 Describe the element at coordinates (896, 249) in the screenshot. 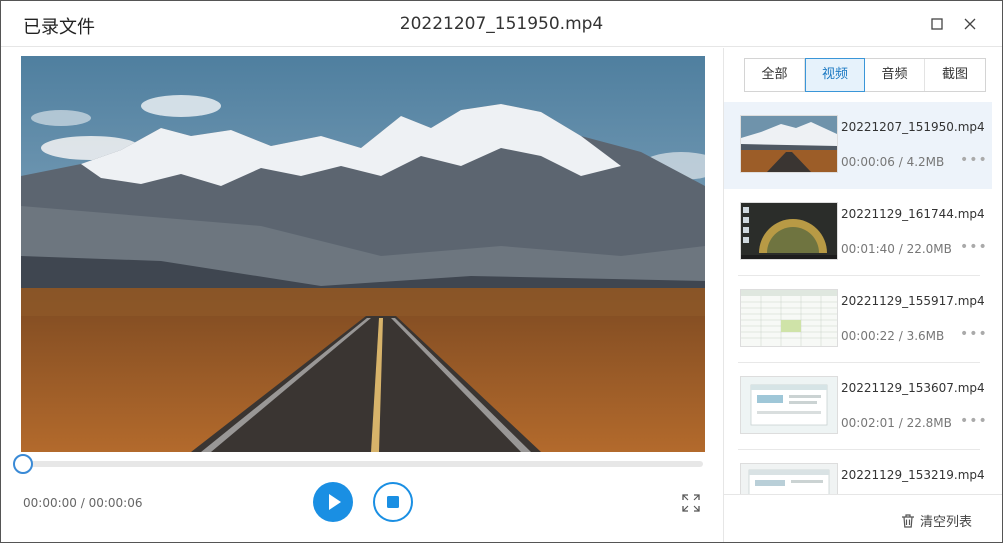

I see `file-meta: 00:01:40 / 22.0MB` at that location.